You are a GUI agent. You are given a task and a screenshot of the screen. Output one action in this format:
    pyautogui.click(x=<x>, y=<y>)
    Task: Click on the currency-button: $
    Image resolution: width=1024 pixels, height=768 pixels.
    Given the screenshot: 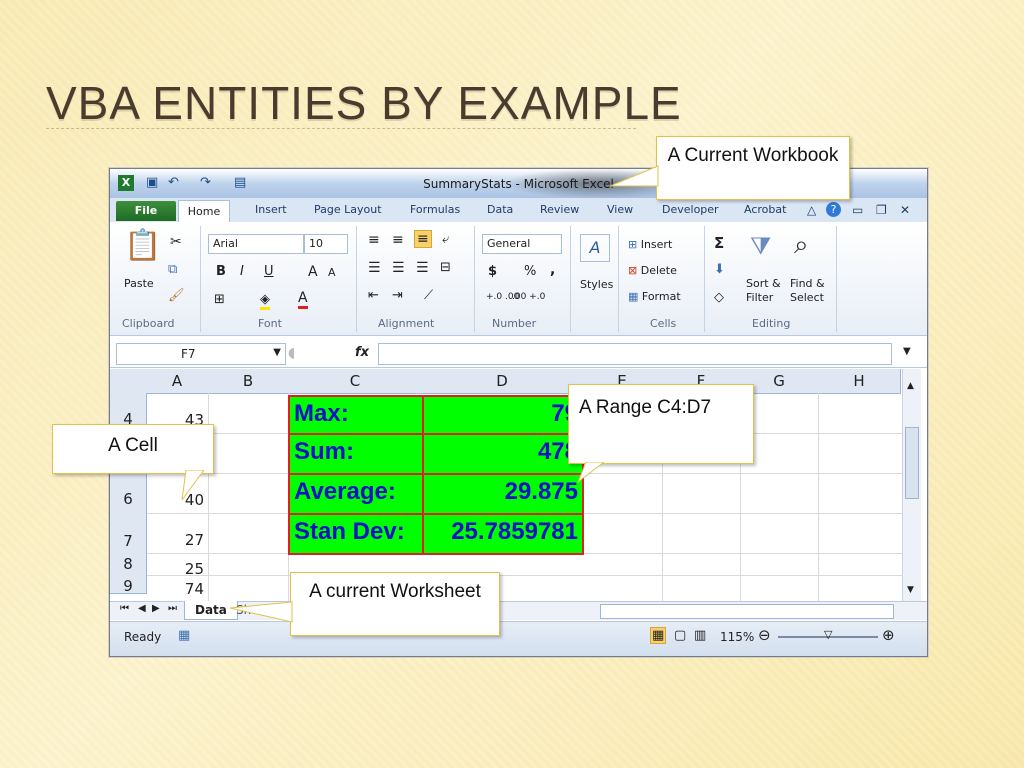 What is the action you would take?
    pyautogui.click(x=492, y=271)
    